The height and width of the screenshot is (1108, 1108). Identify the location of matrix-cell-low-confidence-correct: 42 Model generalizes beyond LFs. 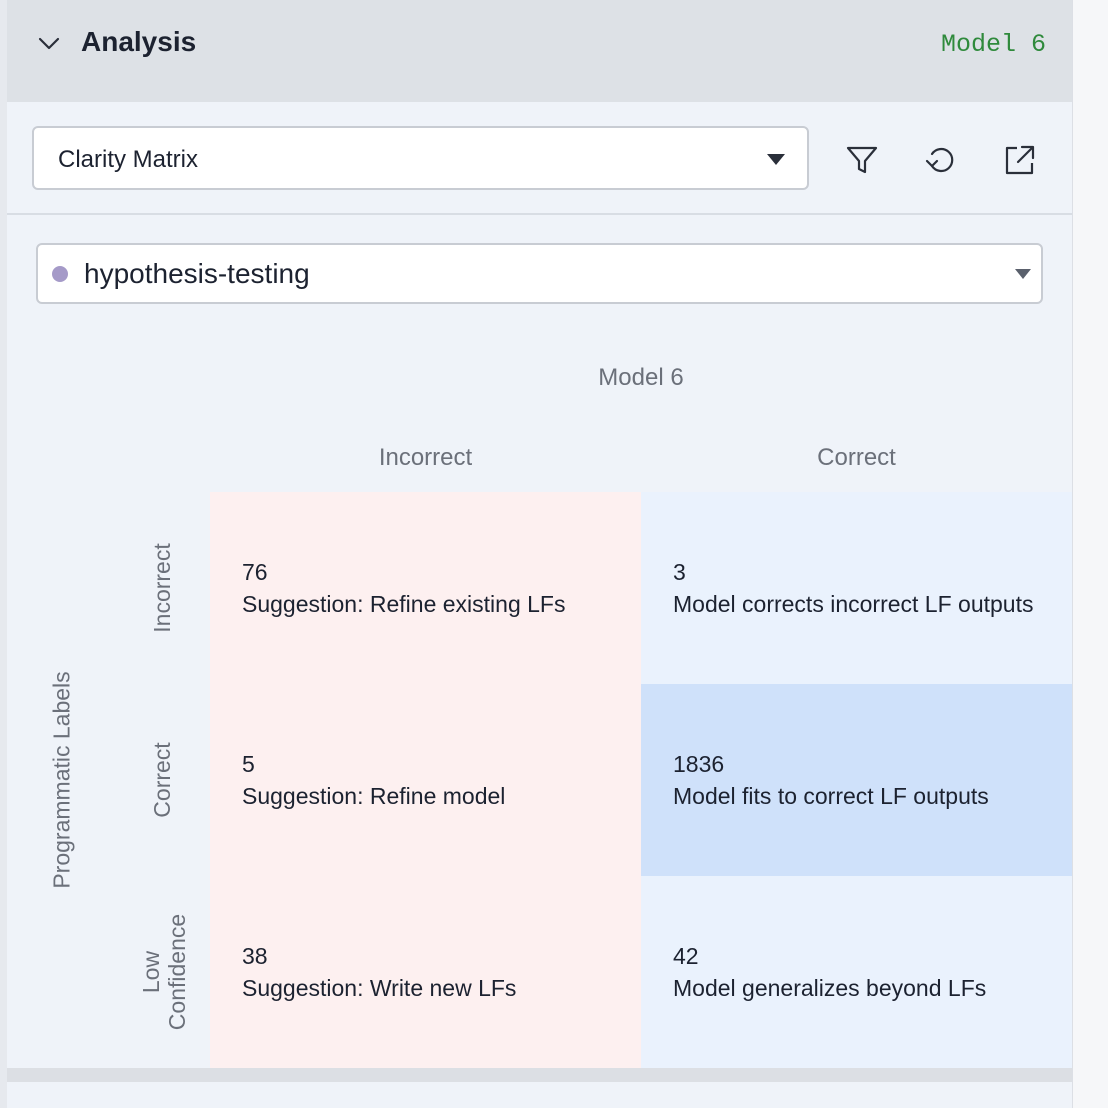
(856, 972).